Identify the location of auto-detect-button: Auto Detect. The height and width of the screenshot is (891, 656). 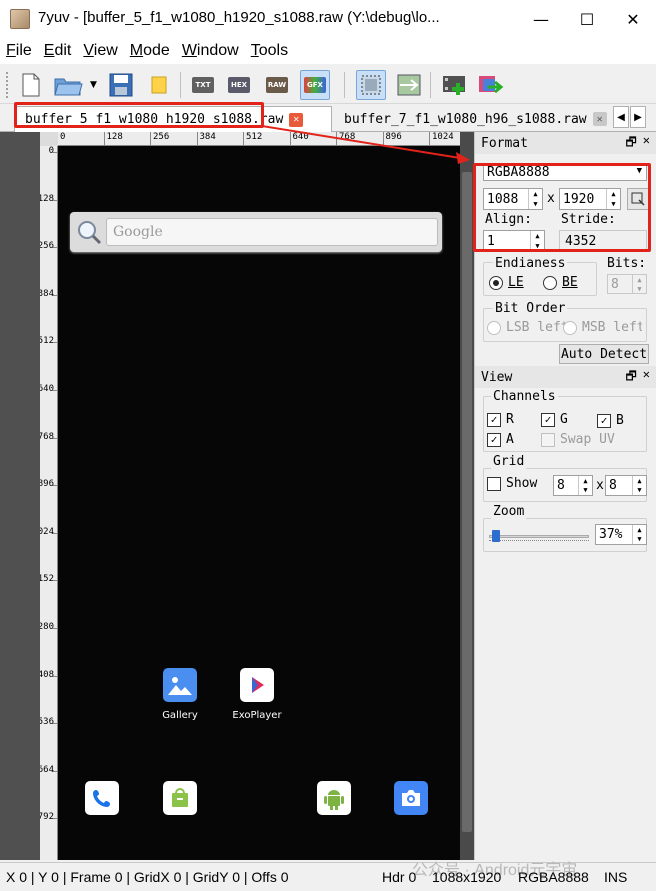
(604, 354).